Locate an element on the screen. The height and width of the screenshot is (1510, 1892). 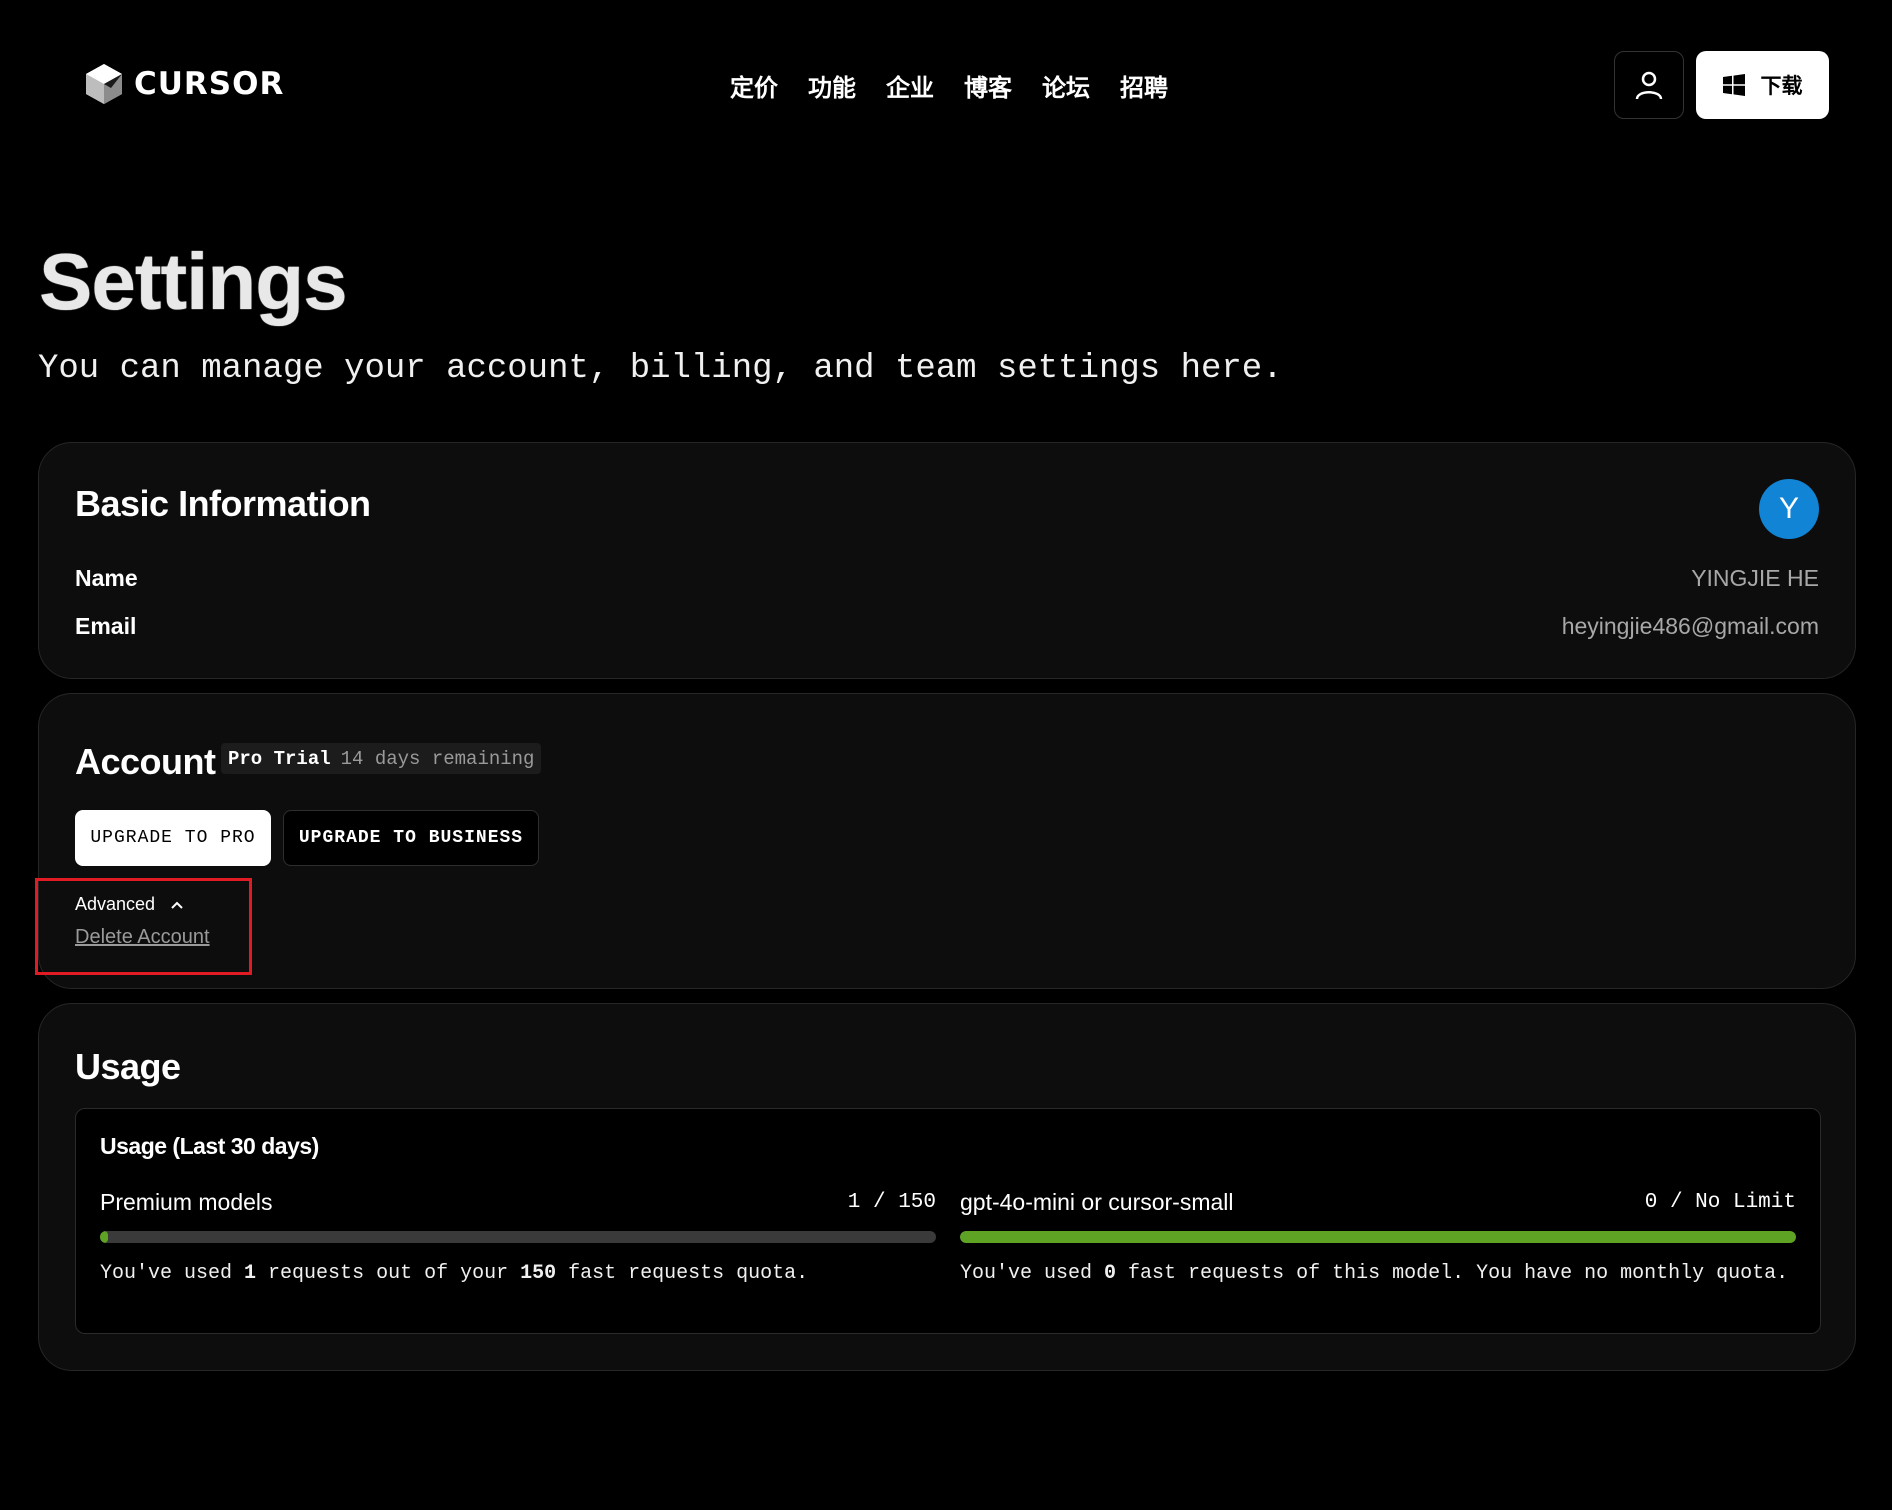
meter-count: 0 / No Limit is located at coordinates (1720, 1202).